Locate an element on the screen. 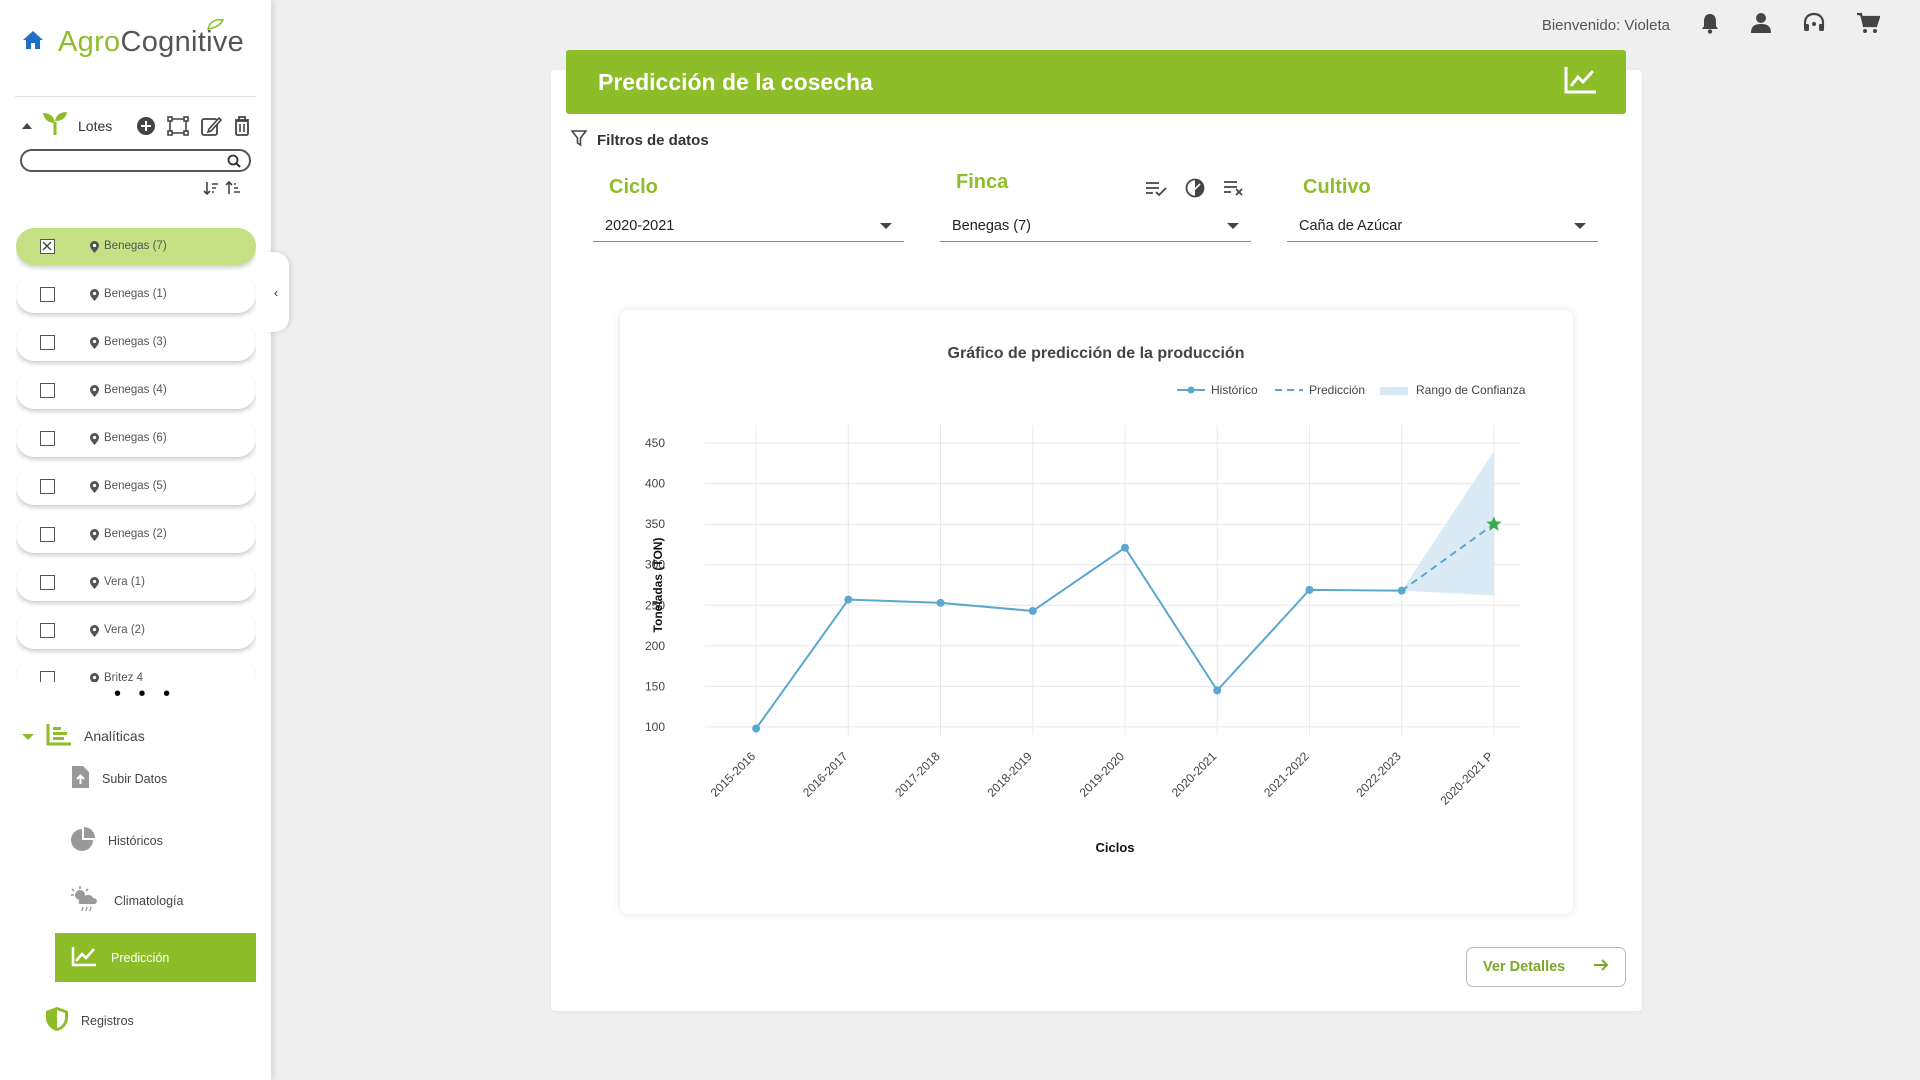  y-tick-label: 350 is located at coordinates (655, 524).